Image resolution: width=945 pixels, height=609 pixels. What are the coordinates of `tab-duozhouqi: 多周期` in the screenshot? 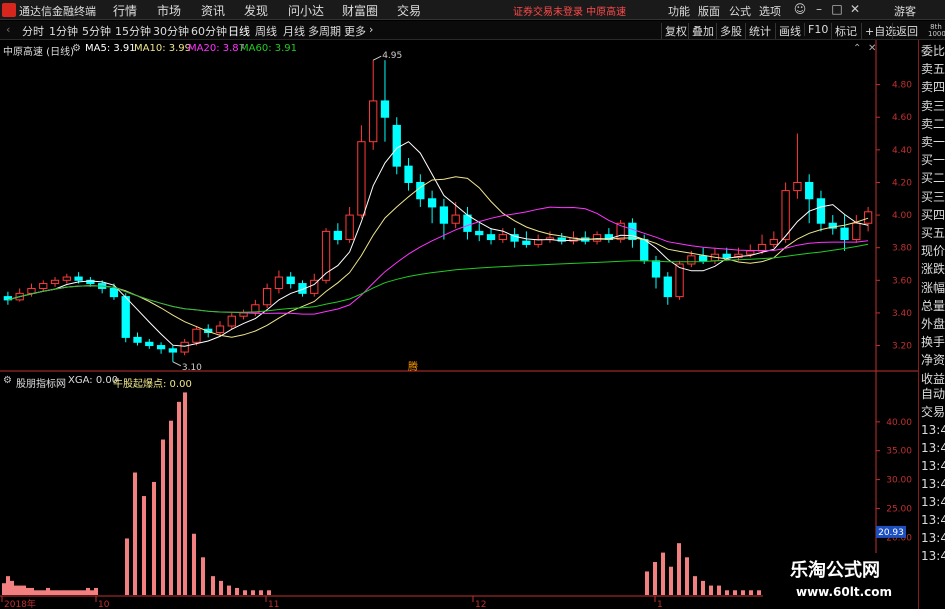 It's located at (324, 31).